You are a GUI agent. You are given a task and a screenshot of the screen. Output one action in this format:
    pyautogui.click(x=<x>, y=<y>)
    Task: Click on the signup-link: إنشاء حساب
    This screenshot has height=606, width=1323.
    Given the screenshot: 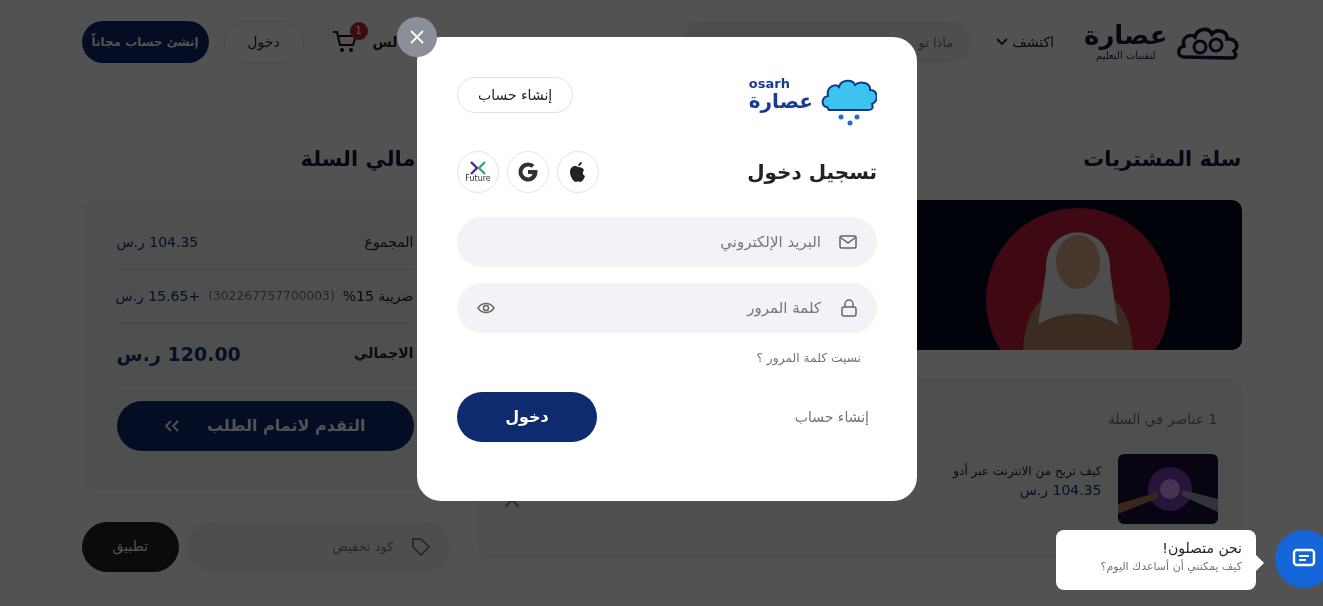 What is the action you would take?
    pyautogui.click(x=831, y=417)
    